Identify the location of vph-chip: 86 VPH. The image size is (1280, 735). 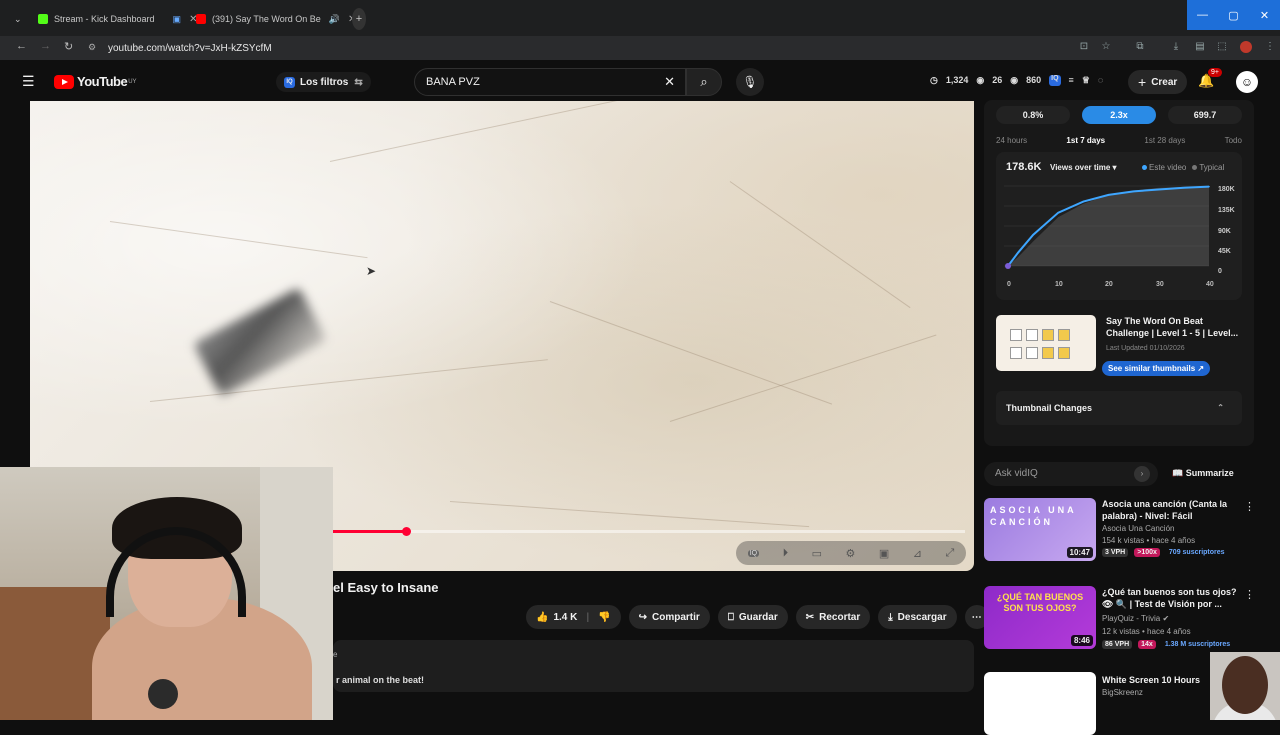
(1117, 644).